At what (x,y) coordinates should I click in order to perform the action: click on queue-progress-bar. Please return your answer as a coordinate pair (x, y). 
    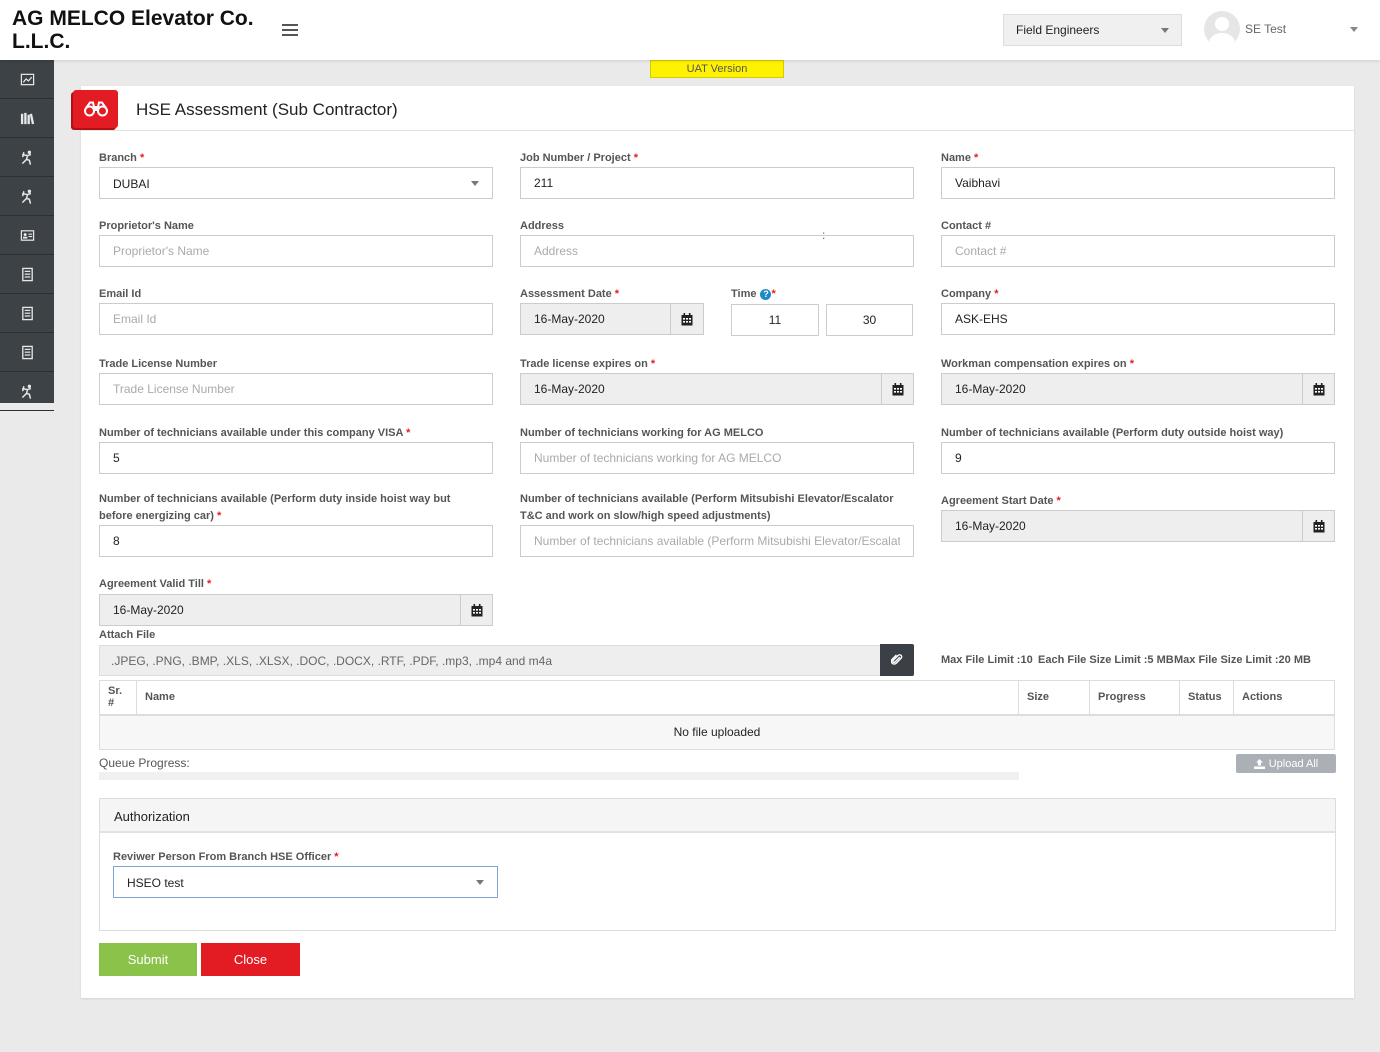
    Looking at the image, I should click on (559, 776).